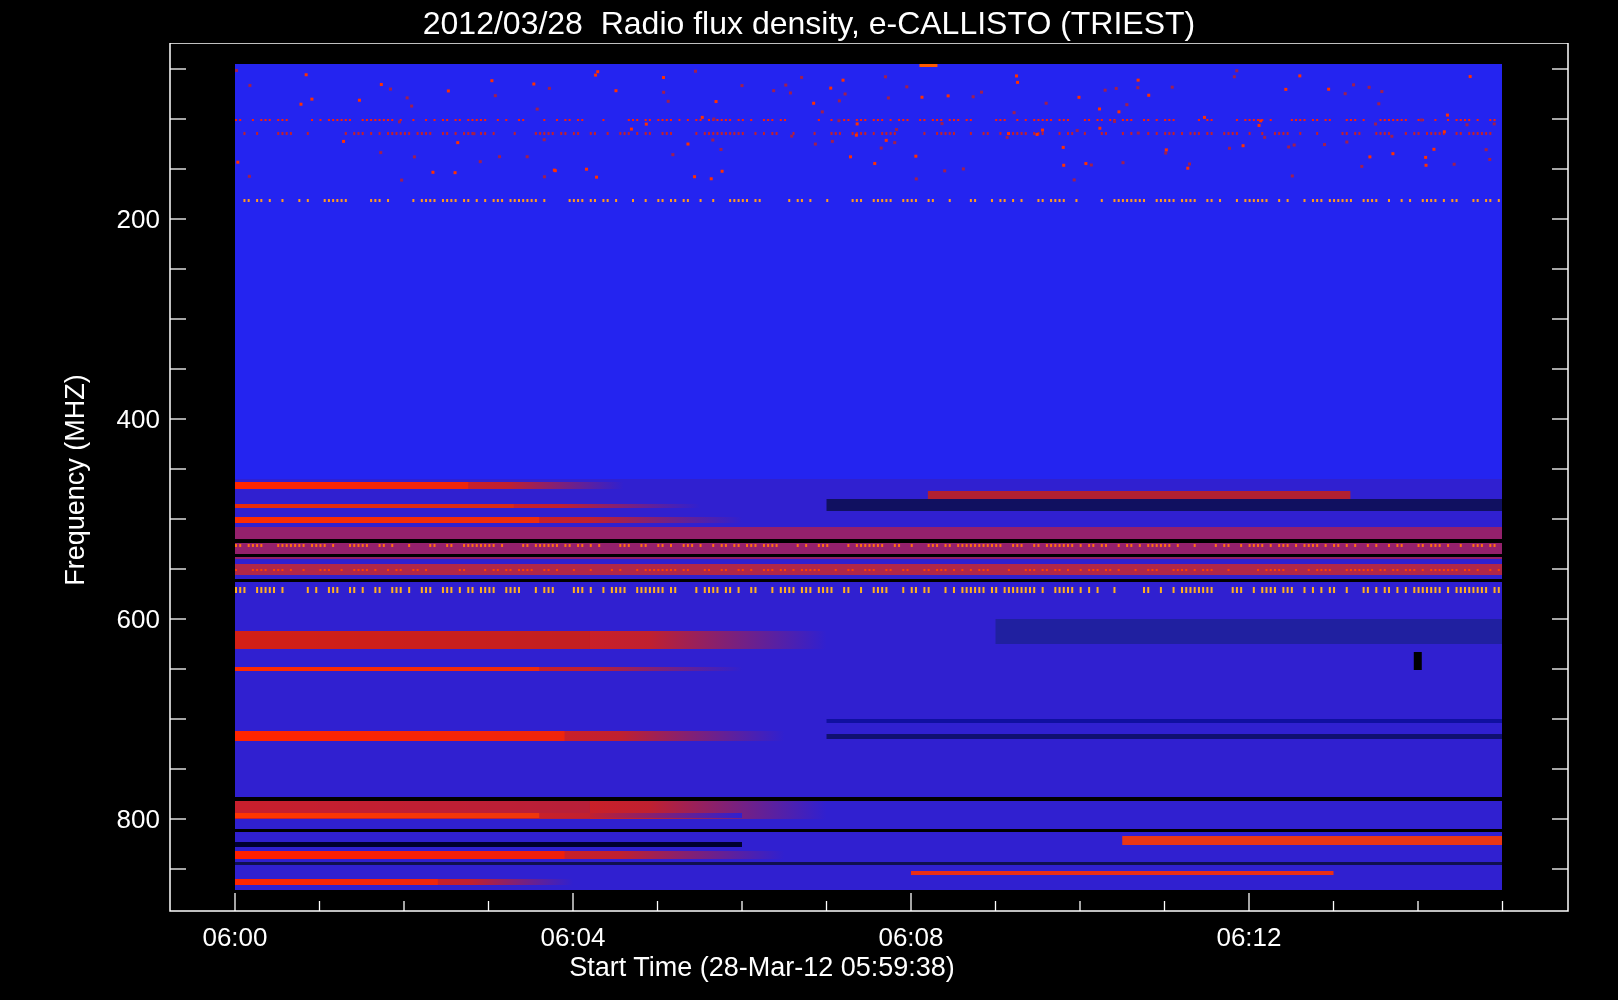 This screenshot has height=1000, width=1618. What do you see at coordinates (1249, 937) in the screenshot?
I see `x-tick-label: 06:12` at bounding box center [1249, 937].